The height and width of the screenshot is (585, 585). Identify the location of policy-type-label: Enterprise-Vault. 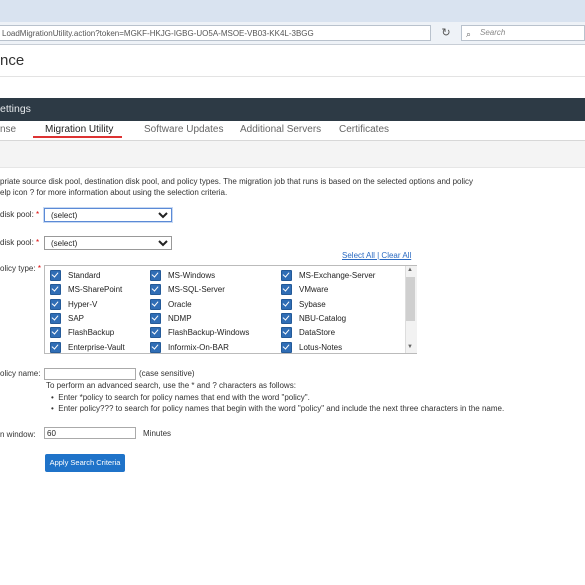
(96, 347).